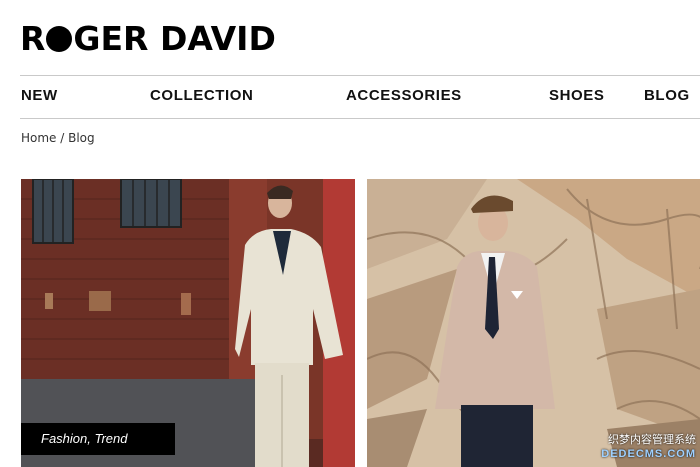 This screenshot has width=700, height=467. I want to click on nav-item-new: NEW, so click(39, 95).